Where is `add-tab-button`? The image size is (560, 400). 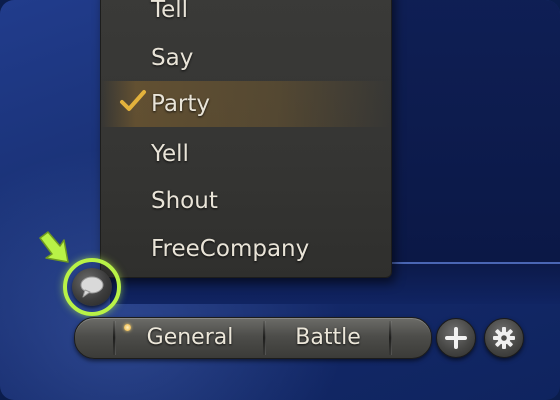 add-tab-button is located at coordinates (456, 338).